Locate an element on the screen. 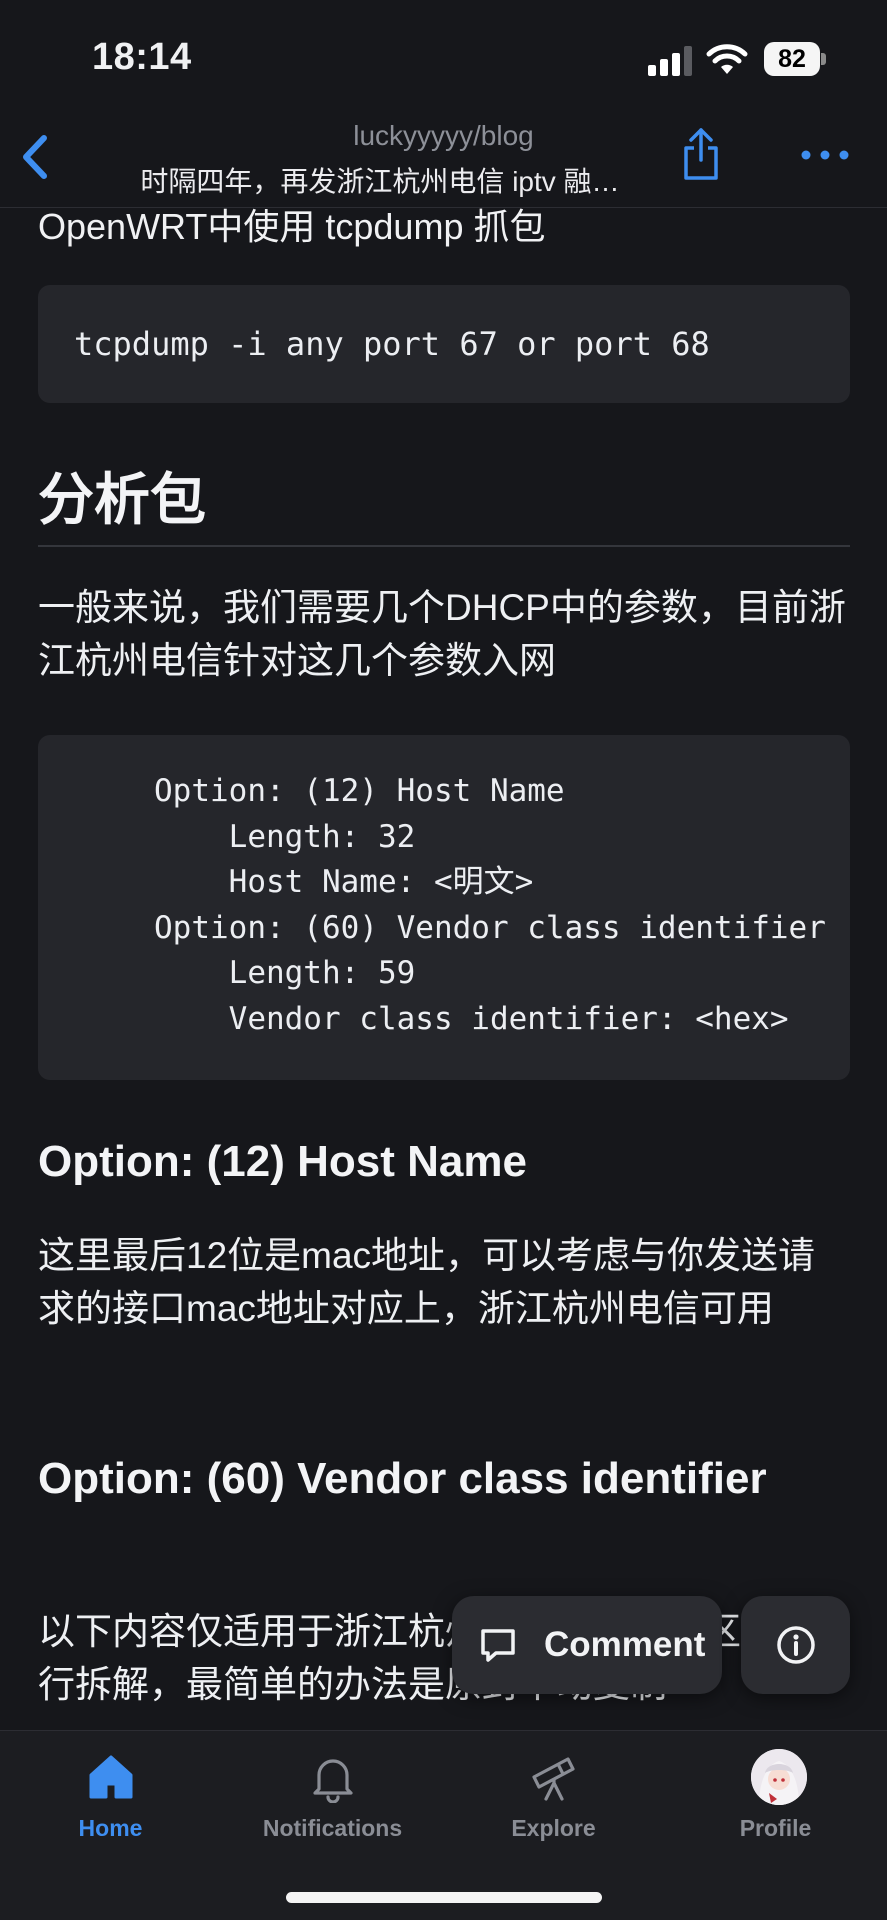 The image size is (887, 1920). heading-analyze-packet: 分析包 is located at coordinates (122, 499).